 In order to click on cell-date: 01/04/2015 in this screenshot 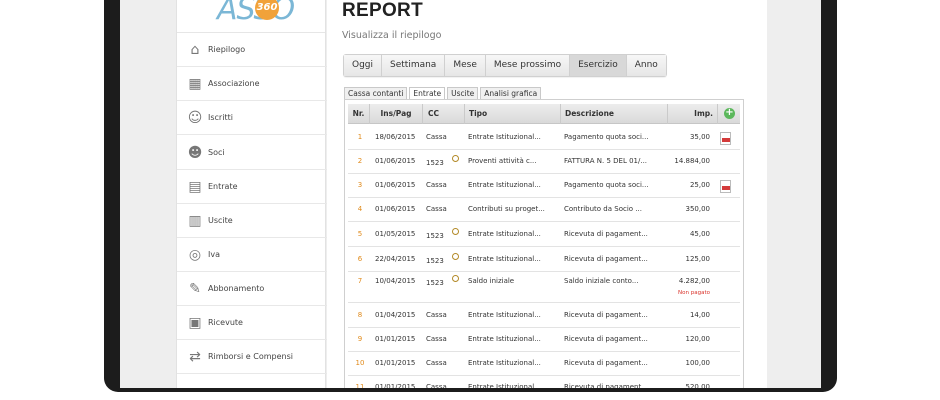, I will do `click(395, 315)`.